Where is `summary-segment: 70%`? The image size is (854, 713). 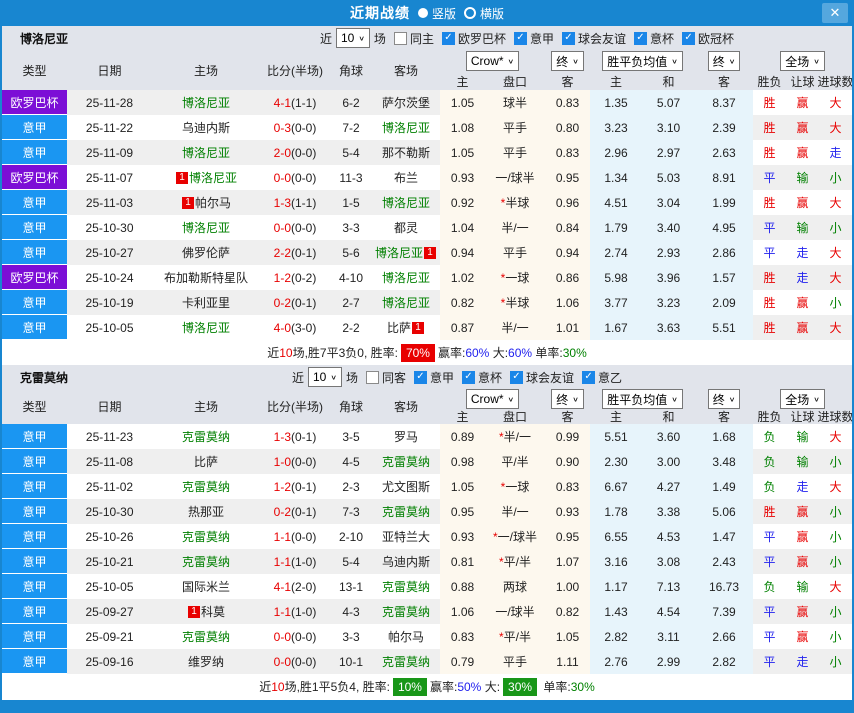
summary-segment: 70% is located at coordinates (417, 352).